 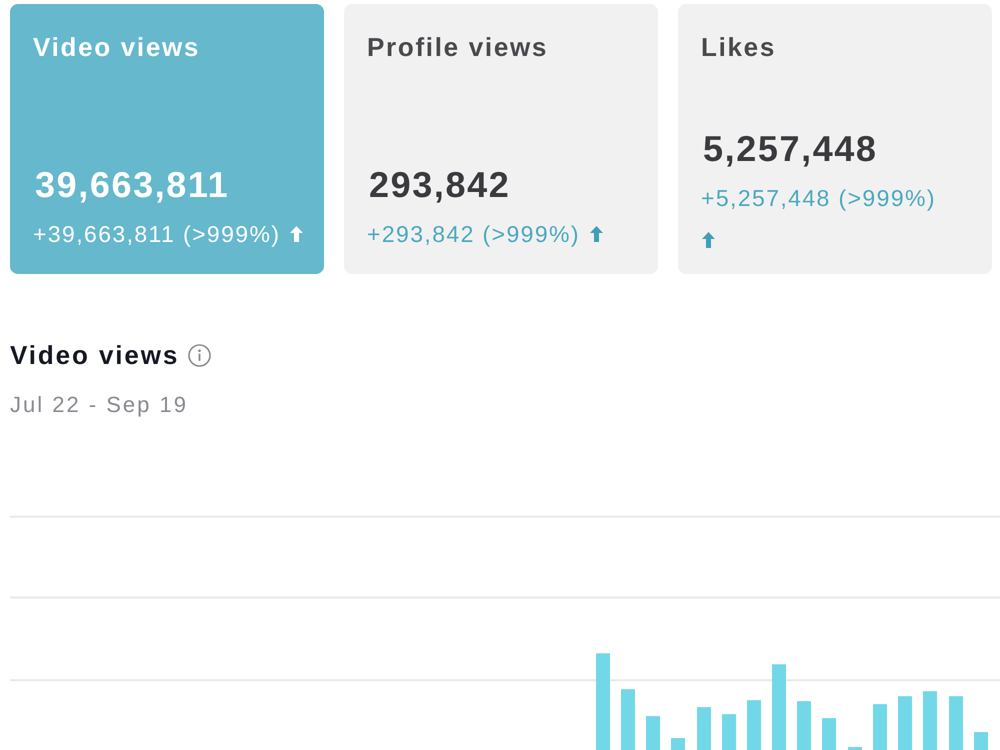 What do you see at coordinates (99, 405) in the screenshot?
I see `date-range: Jul 22 - Sep 19` at bounding box center [99, 405].